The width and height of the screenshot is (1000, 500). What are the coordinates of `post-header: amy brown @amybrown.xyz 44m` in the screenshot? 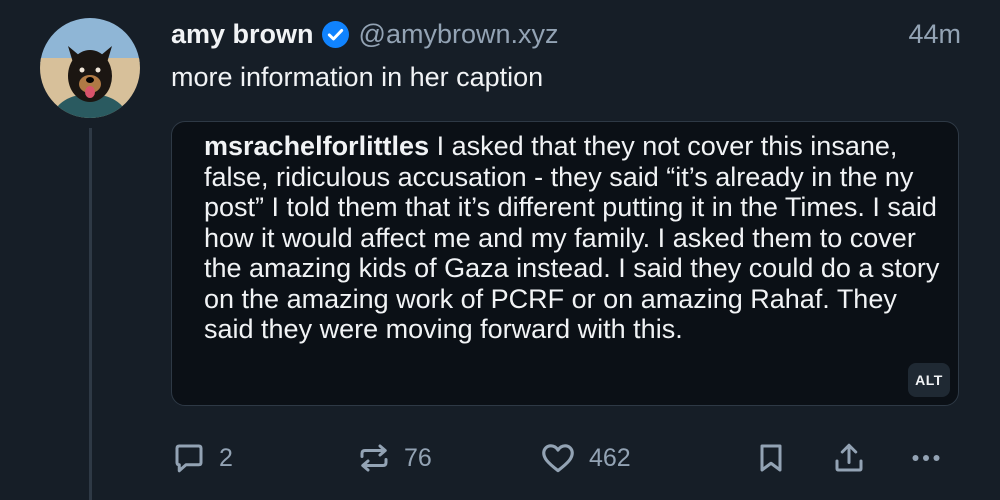 It's located at (566, 34).